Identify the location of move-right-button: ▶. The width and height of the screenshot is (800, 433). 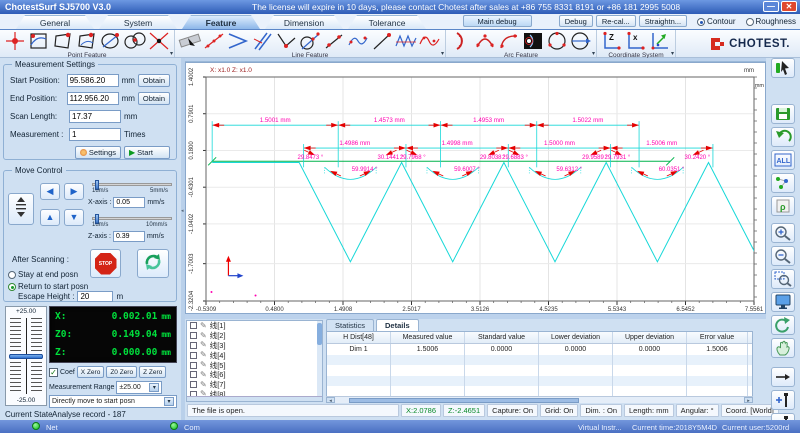
(74, 191).